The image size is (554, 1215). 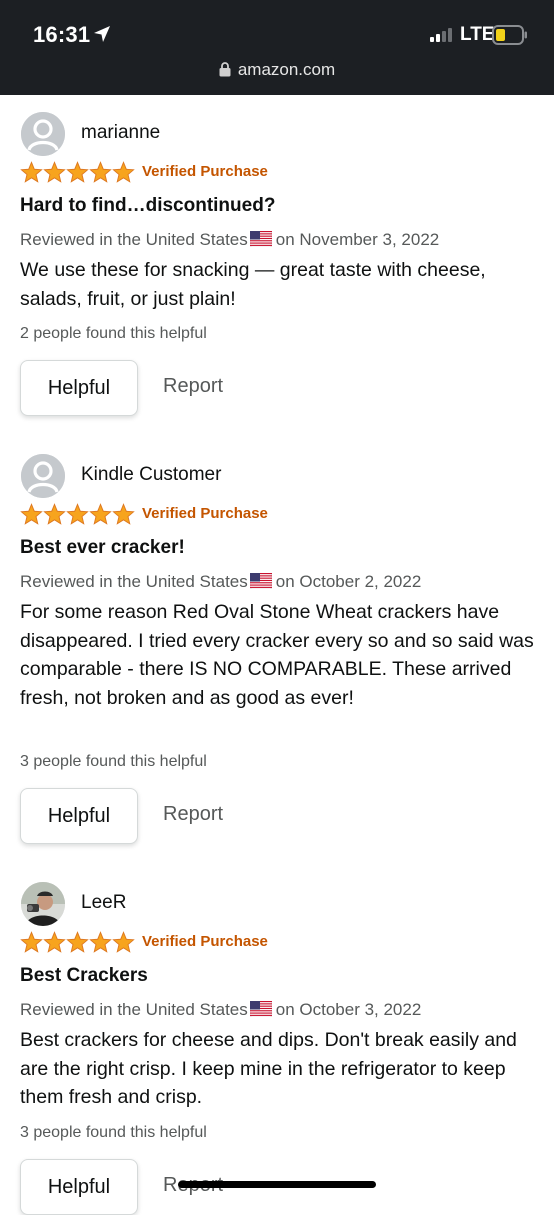 I want to click on signal-icon, so click(x=442, y=37).